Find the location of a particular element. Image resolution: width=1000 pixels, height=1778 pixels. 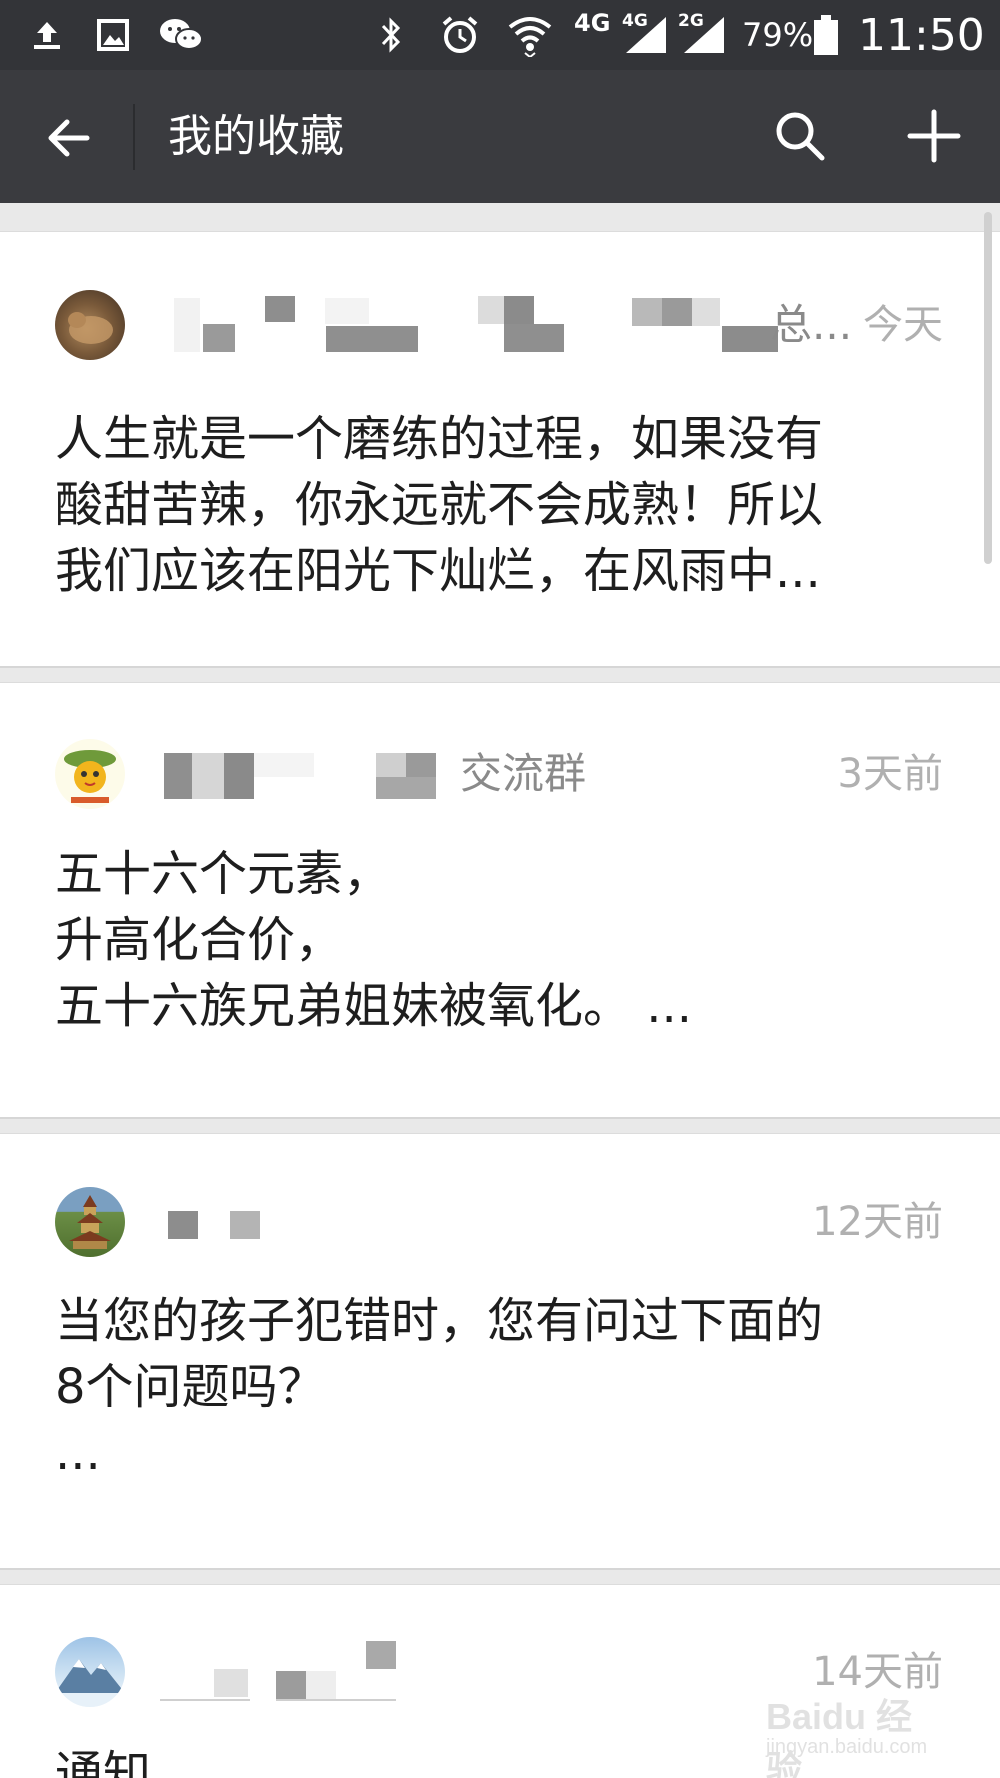

battery-icon is located at coordinates (826, 35).